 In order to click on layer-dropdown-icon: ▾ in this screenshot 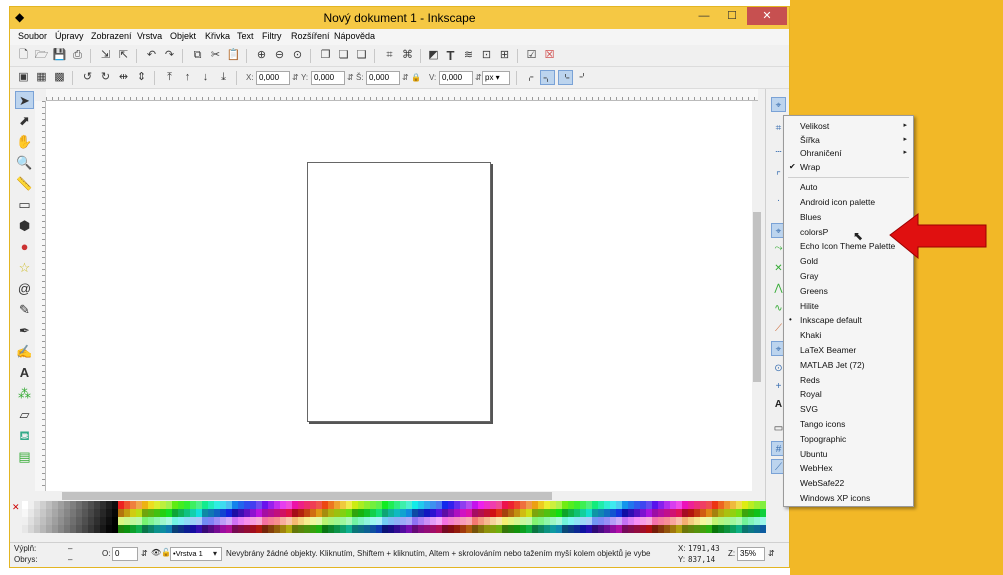, I will do `click(215, 553)`.